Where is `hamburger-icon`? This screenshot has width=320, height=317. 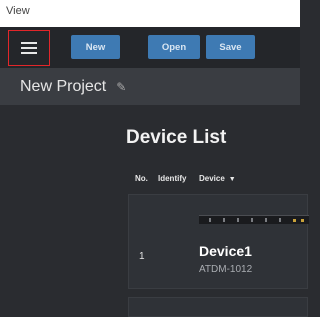
hamburger-icon is located at coordinates (29, 48).